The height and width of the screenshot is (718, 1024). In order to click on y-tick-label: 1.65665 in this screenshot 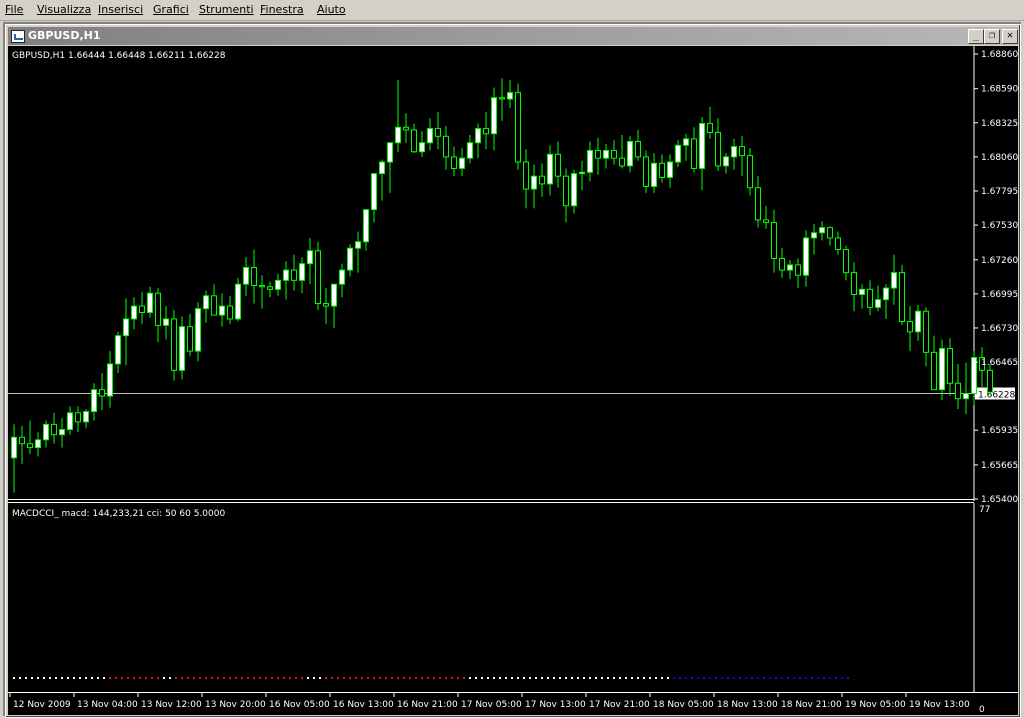, I will do `click(999, 466)`.